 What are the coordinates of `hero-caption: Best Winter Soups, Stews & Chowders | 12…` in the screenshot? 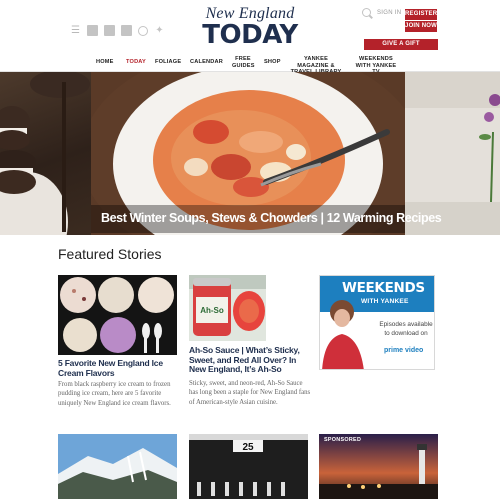 It's located at (271, 218).